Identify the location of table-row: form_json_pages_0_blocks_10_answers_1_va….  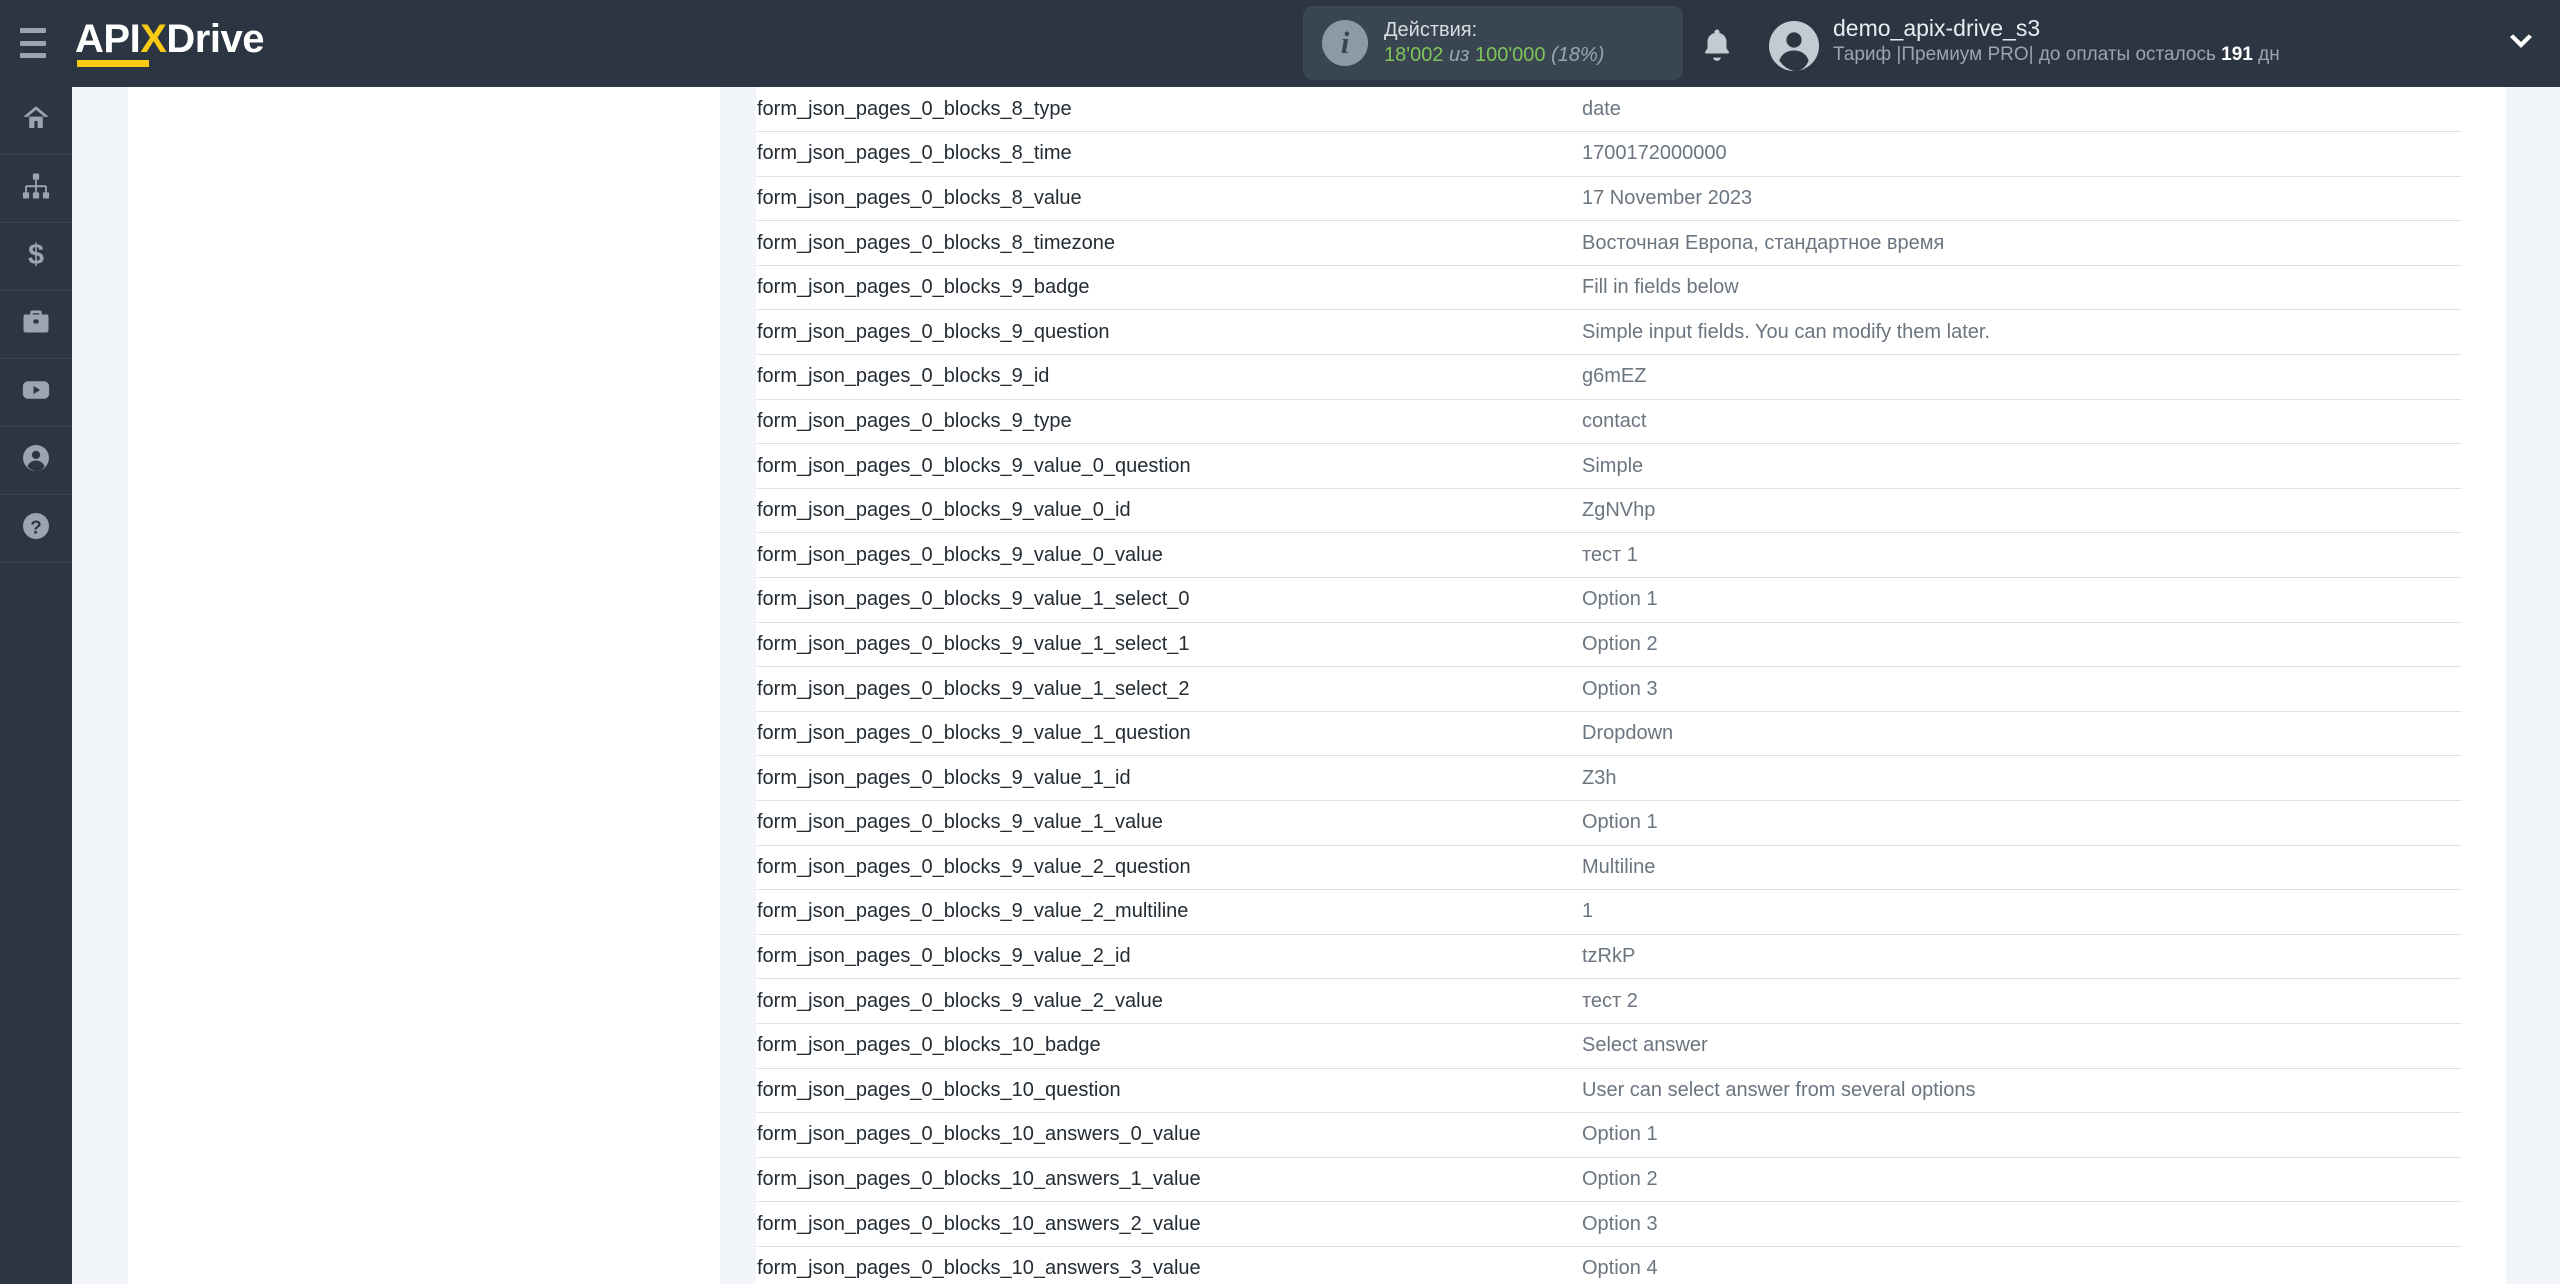
(1609, 1180).